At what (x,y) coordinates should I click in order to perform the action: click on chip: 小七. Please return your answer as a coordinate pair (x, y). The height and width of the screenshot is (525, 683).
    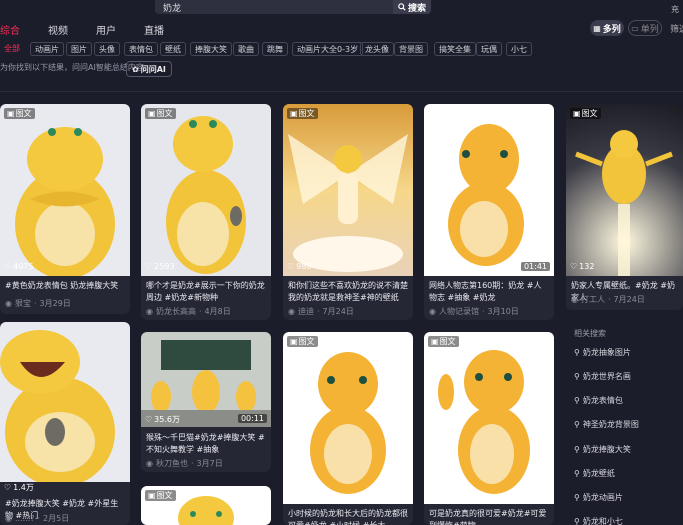
    Looking at the image, I should click on (519, 49).